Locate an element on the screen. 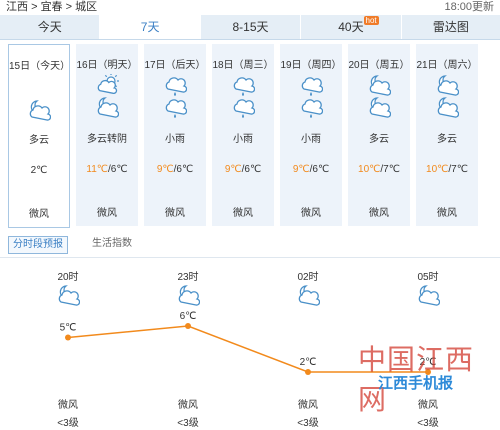  tab-label: 今天 is located at coordinates (49, 27).